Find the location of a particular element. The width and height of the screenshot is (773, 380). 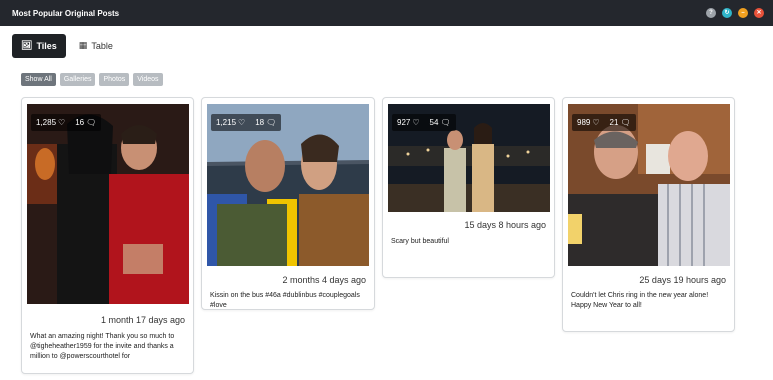

tab-table: ▦ Table is located at coordinates (96, 46).